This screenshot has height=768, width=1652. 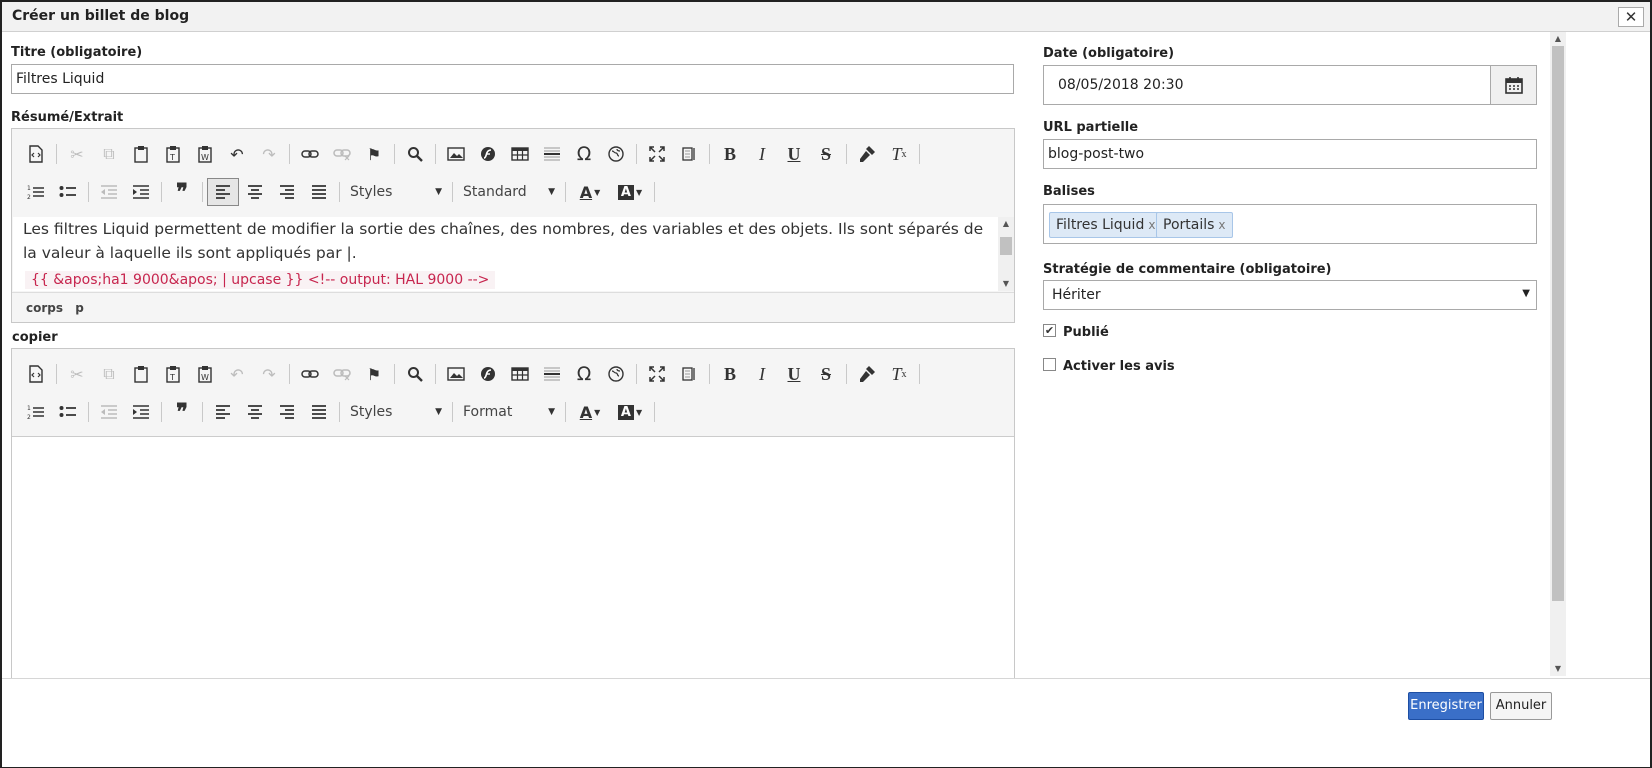 I want to click on summary-editor-scrollbar: ▲ ▼, so click(x=1006, y=254).